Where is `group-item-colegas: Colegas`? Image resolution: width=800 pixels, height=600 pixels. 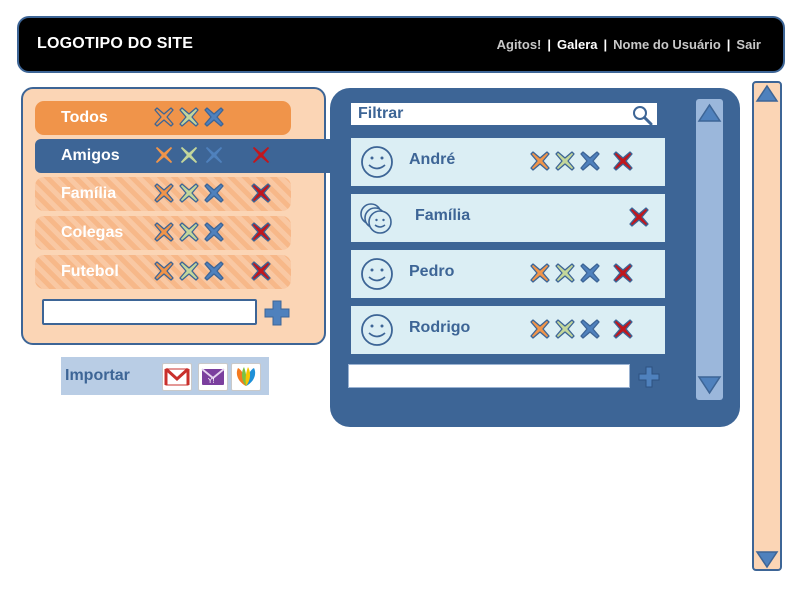 group-item-colegas: Colegas is located at coordinates (163, 233).